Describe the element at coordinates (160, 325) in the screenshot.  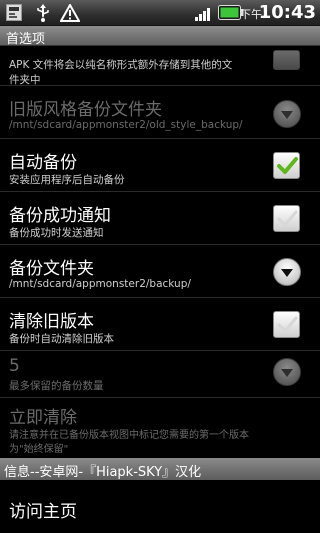
I see `pref-clear-old: 清除旧版本 备份时自动清除旧版本` at that location.